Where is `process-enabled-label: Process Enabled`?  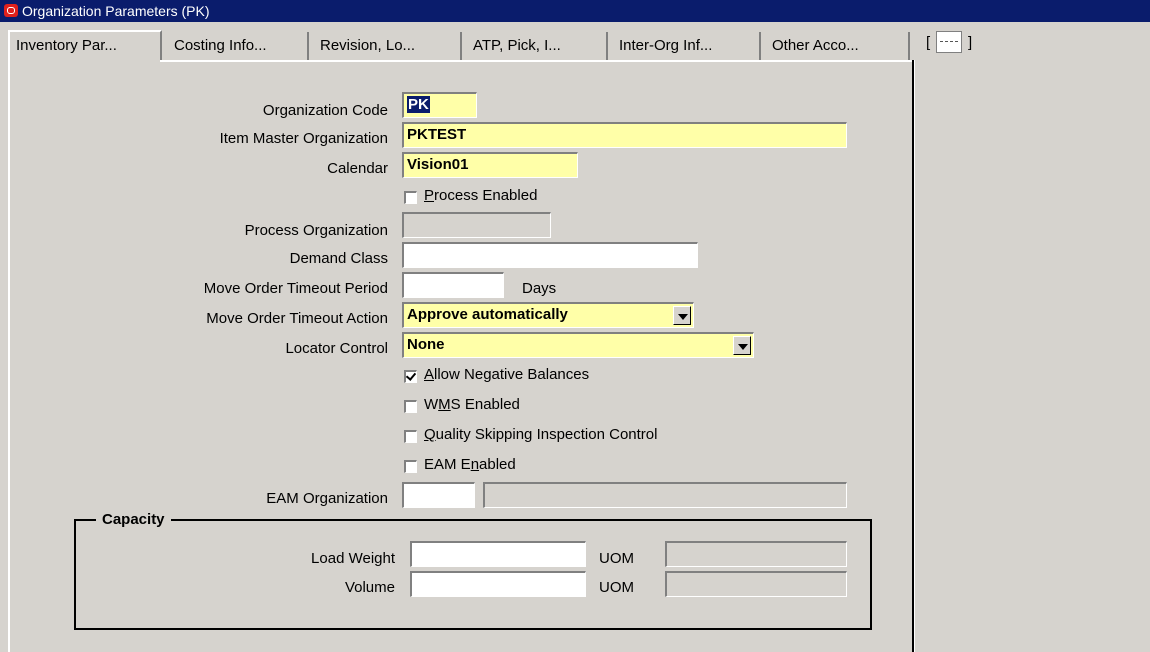
process-enabled-label: Process Enabled is located at coordinates (480, 195).